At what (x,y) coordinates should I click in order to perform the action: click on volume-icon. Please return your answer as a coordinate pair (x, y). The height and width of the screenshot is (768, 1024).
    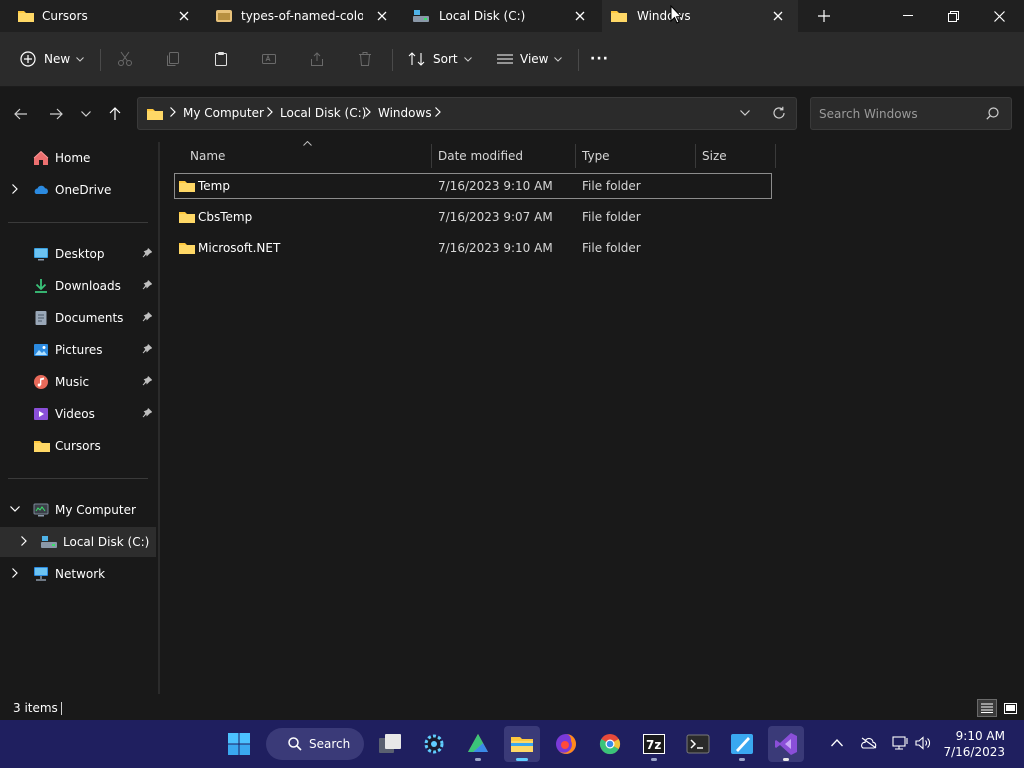
    Looking at the image, I should click on (923, 743).